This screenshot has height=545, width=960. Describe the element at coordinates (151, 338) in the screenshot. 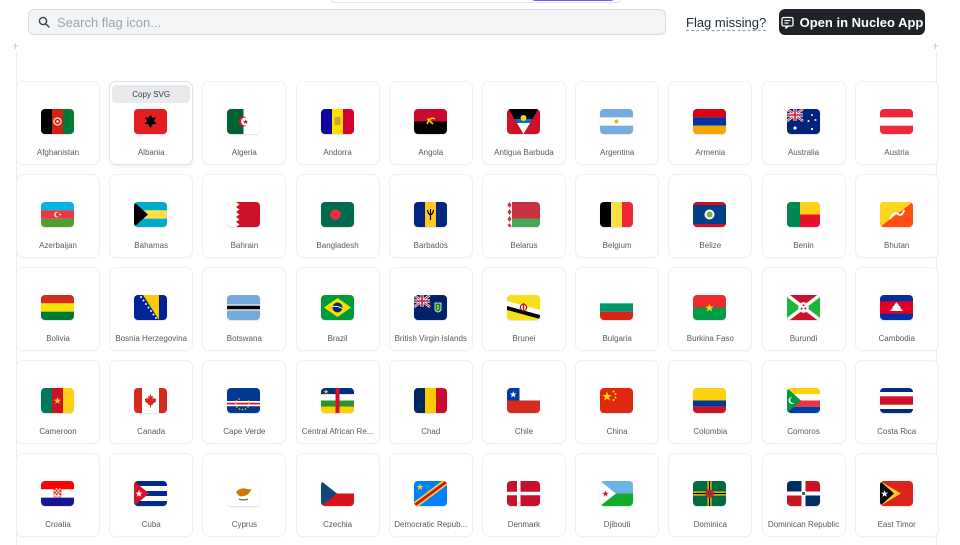

I see `flag-name: Bosnia Herzegovina` at that location.